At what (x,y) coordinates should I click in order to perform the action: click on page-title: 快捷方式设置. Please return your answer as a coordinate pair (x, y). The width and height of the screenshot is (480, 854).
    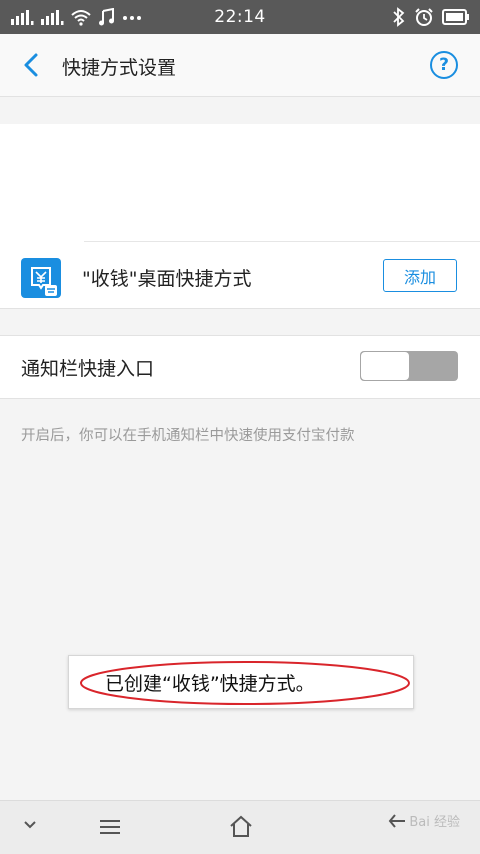
    Looking at the image, I should click on (119, 68).